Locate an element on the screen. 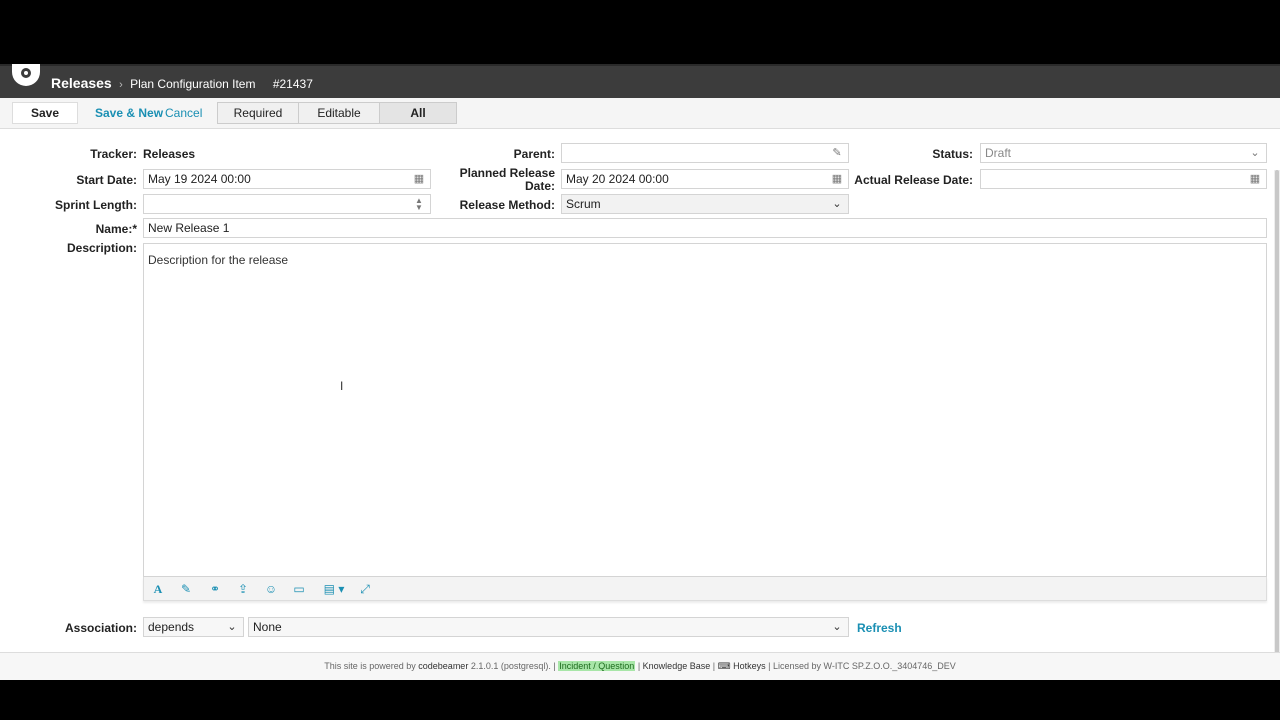 Image resolution: width=1280 pixels, height=720 pixels. association-type-value: depends is located at coordinates (171, 627).